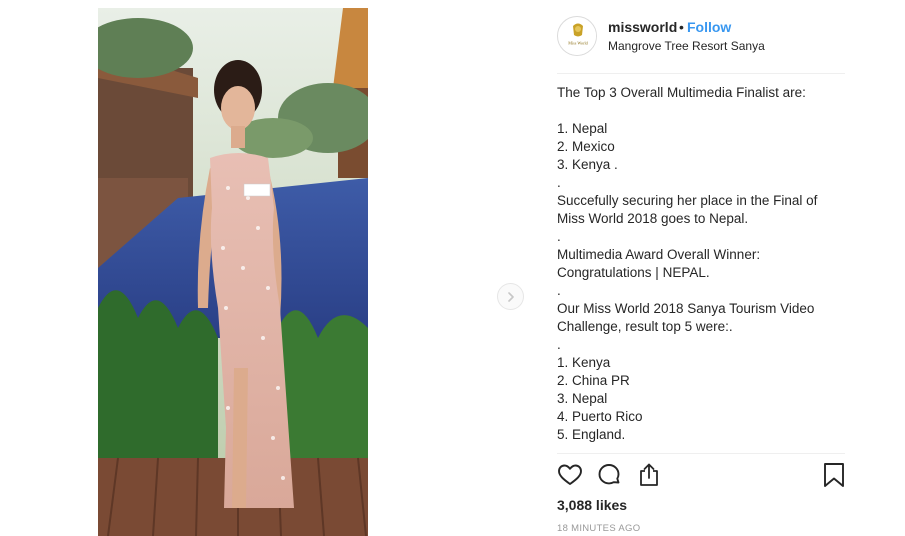  I want to click on chevron-right-icon, so click(510, 296).